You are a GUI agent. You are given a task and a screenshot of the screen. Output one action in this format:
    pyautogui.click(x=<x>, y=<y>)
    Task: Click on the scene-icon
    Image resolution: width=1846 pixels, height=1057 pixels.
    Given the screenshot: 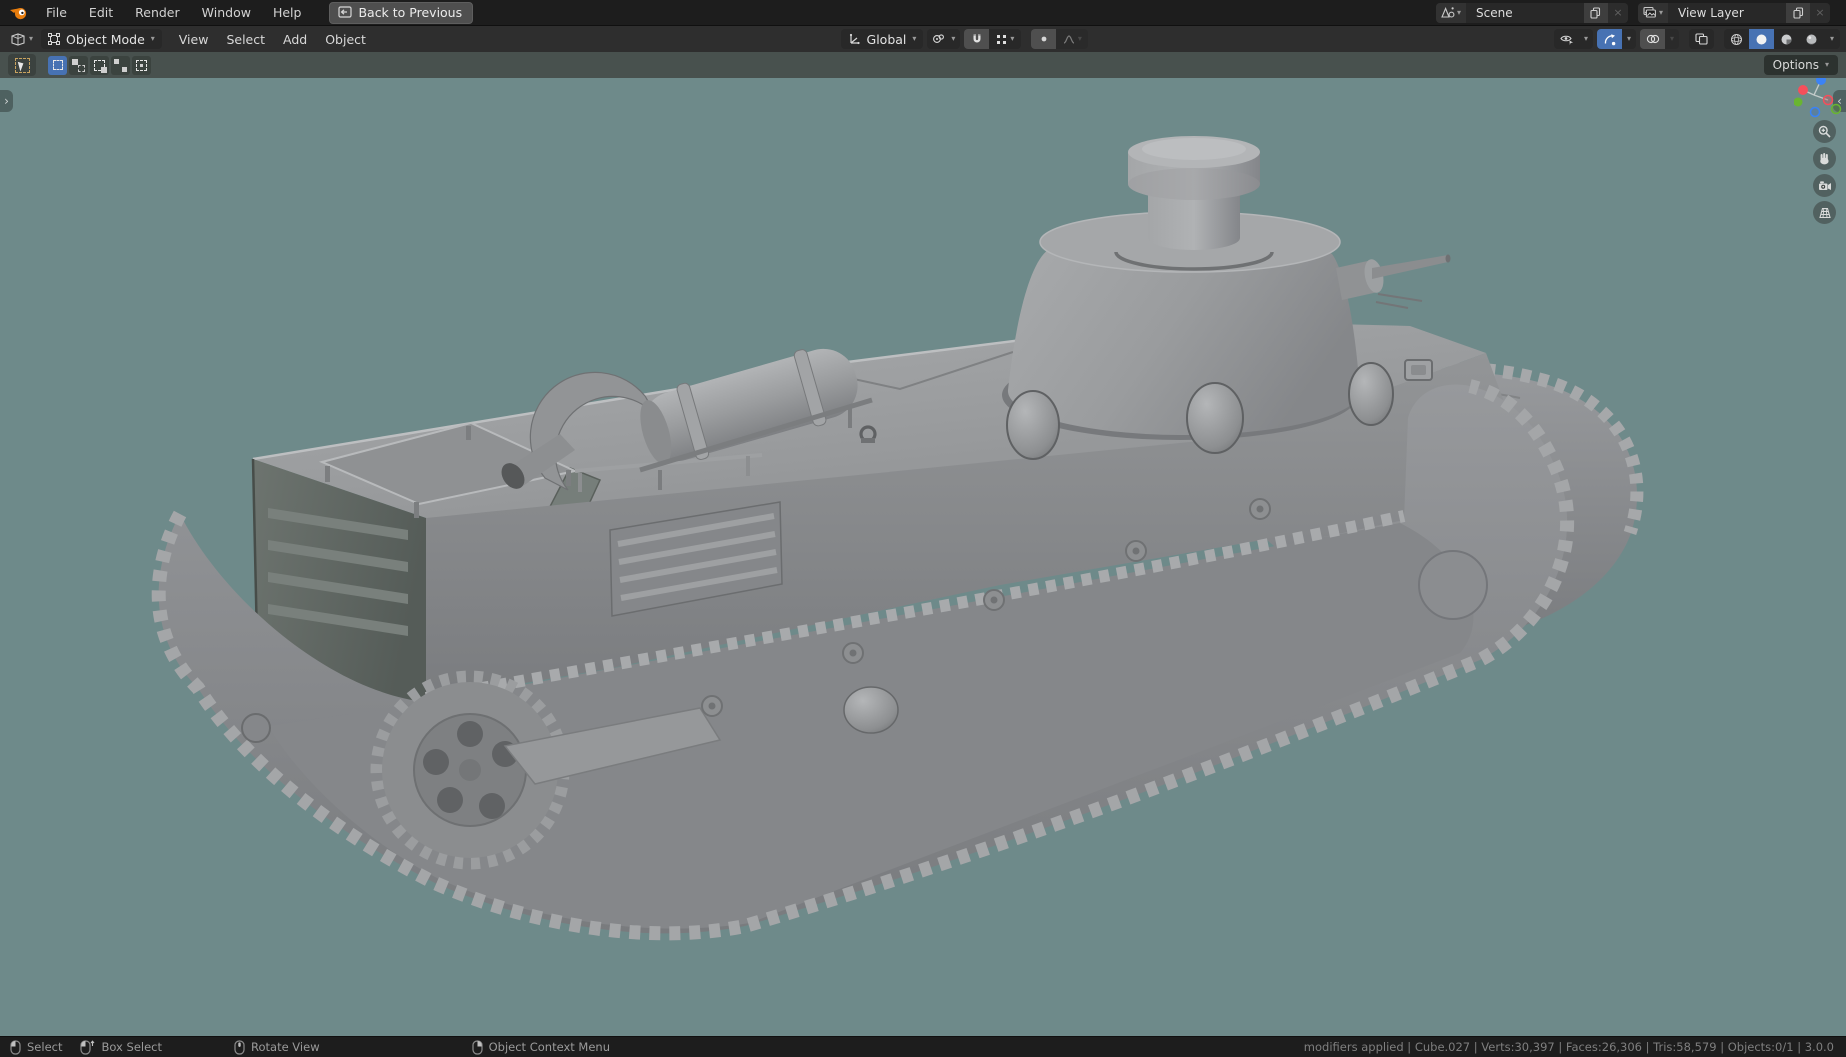 What is the action you would take?
    pyautogui.click(x=1448, y=12)
    